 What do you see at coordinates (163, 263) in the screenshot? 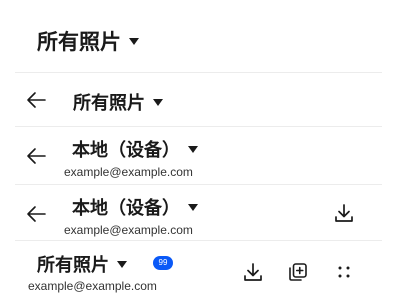
I see `count-badge: 99` at bounding box center [163, 263].